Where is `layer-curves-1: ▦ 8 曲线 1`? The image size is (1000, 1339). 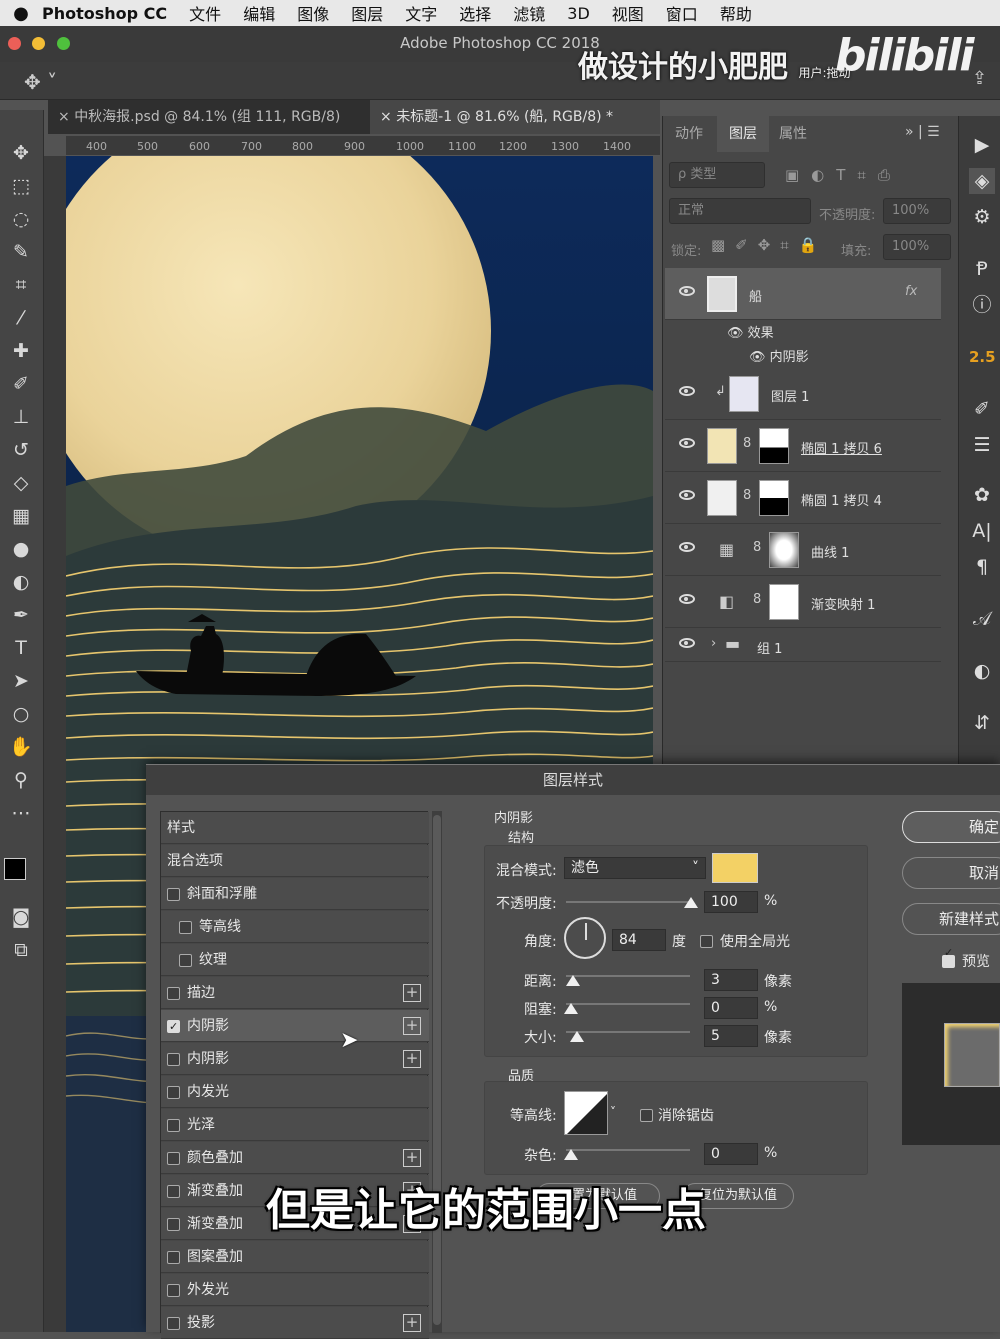 layer-curves-1: ▦ 8 曲线 1 is located at coordinates (803, 550).